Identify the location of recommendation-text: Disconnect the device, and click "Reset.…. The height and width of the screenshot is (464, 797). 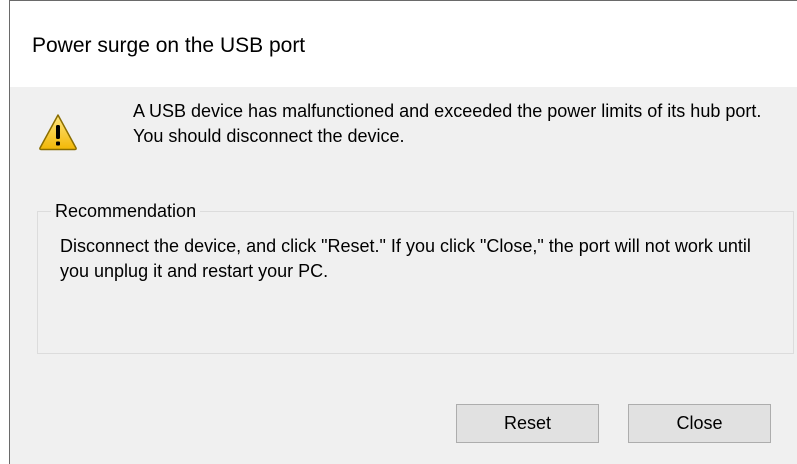
(405, 258).